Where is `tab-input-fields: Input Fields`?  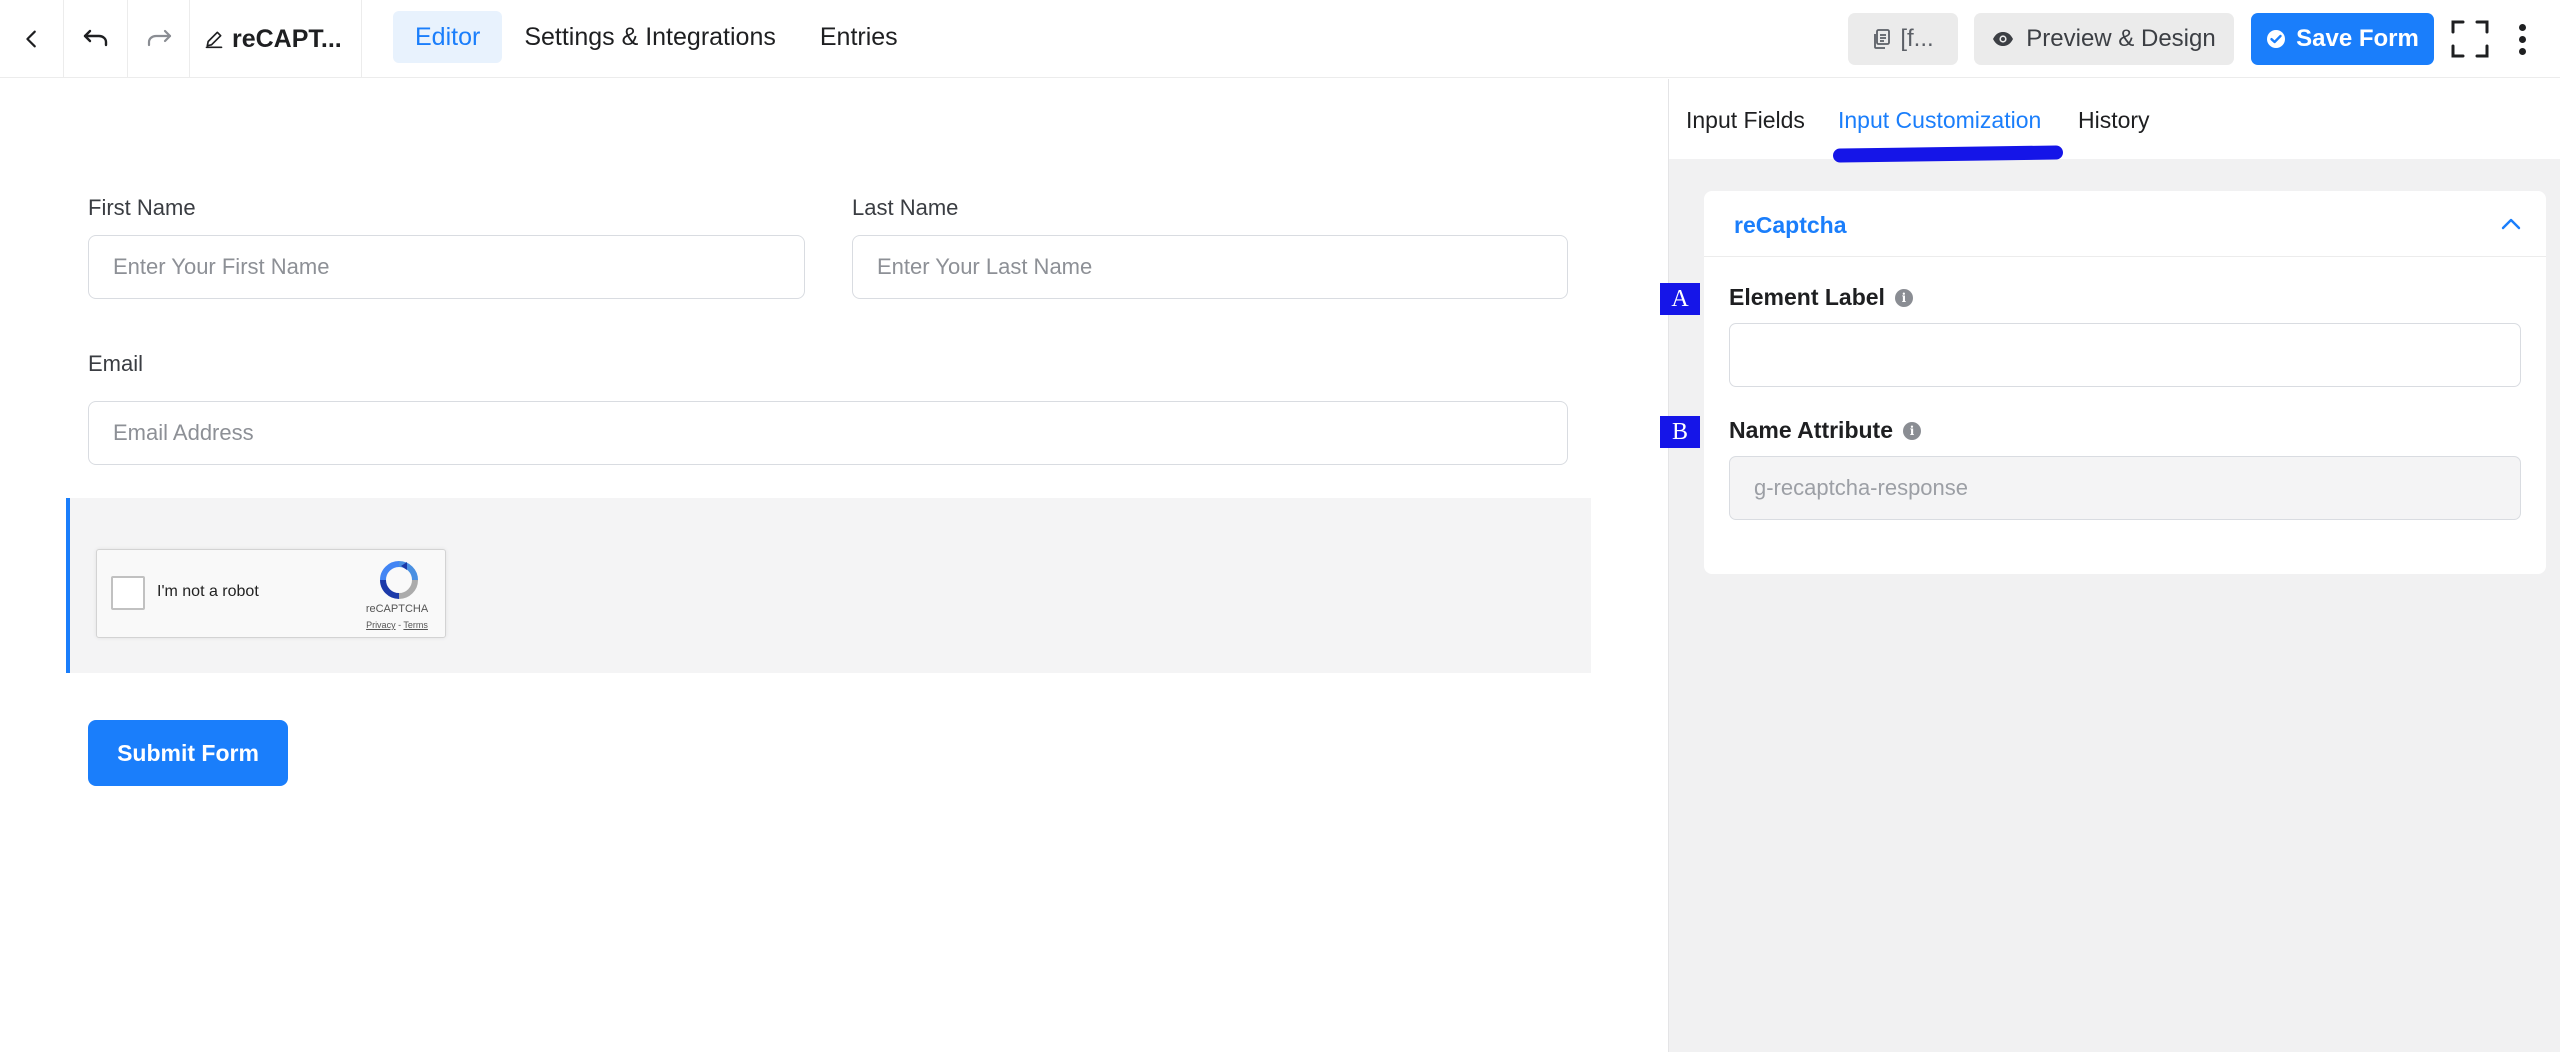
tab-input-fields: Input Fields is located at coordinates (1745, 120).